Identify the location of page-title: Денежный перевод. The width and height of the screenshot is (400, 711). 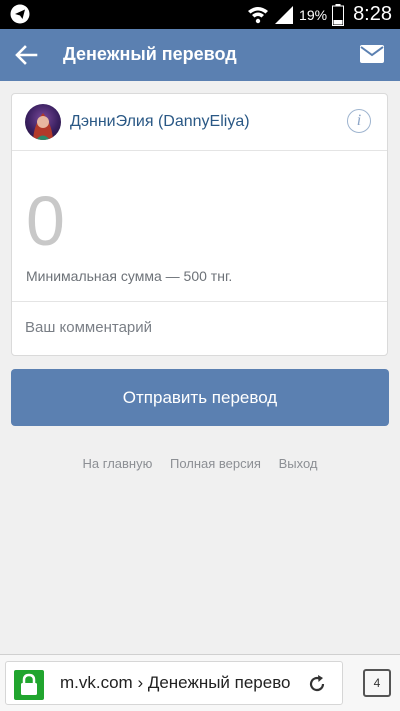
(150, 54).